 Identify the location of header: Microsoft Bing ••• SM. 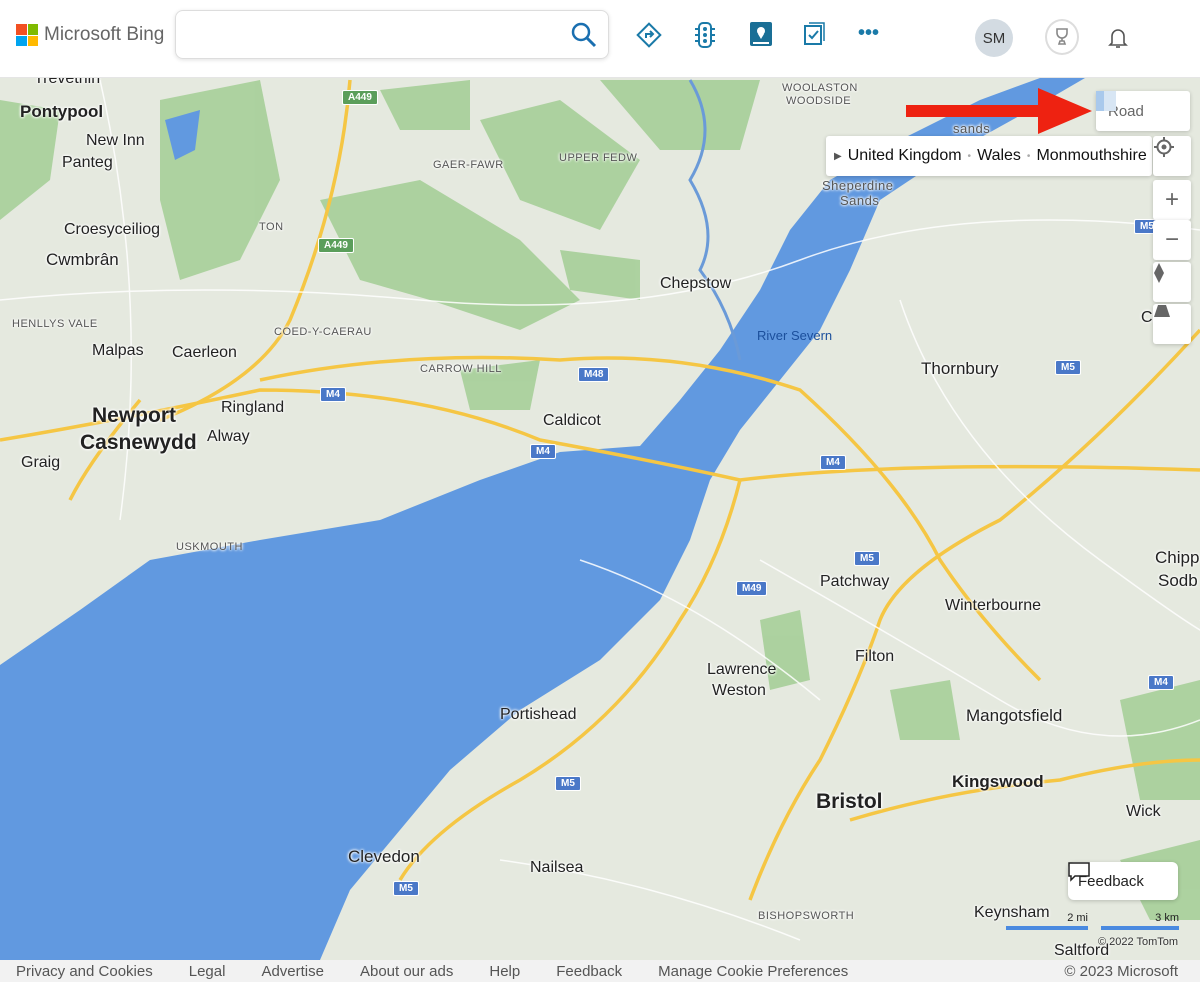
(600, 39).